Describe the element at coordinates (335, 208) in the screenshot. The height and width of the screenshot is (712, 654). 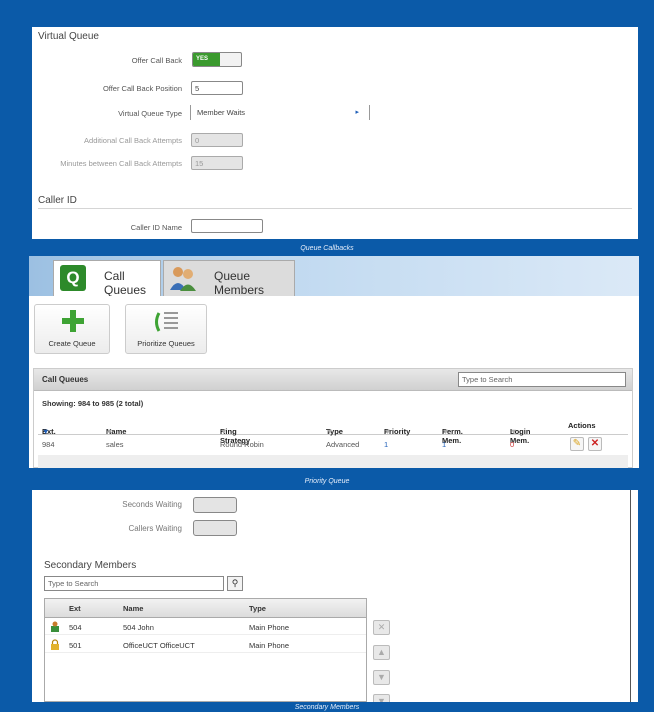
I see `section-divider` at that location.